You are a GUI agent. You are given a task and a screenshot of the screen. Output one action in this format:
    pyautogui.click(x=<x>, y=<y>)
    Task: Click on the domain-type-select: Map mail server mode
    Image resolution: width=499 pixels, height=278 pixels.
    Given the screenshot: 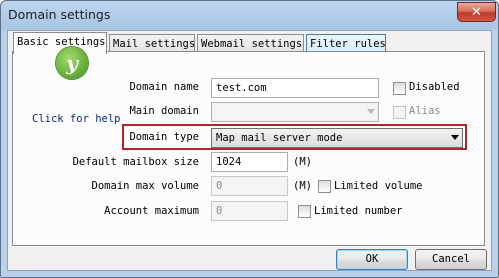 What is the action you would take?
    pyautogui.click(x=337, y=138)
    